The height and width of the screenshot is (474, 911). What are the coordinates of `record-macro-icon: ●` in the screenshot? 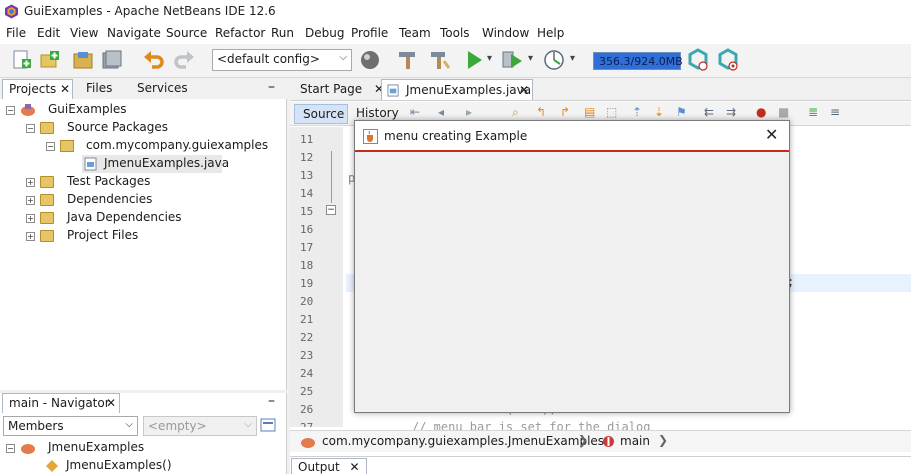 It's located at (761, 112).